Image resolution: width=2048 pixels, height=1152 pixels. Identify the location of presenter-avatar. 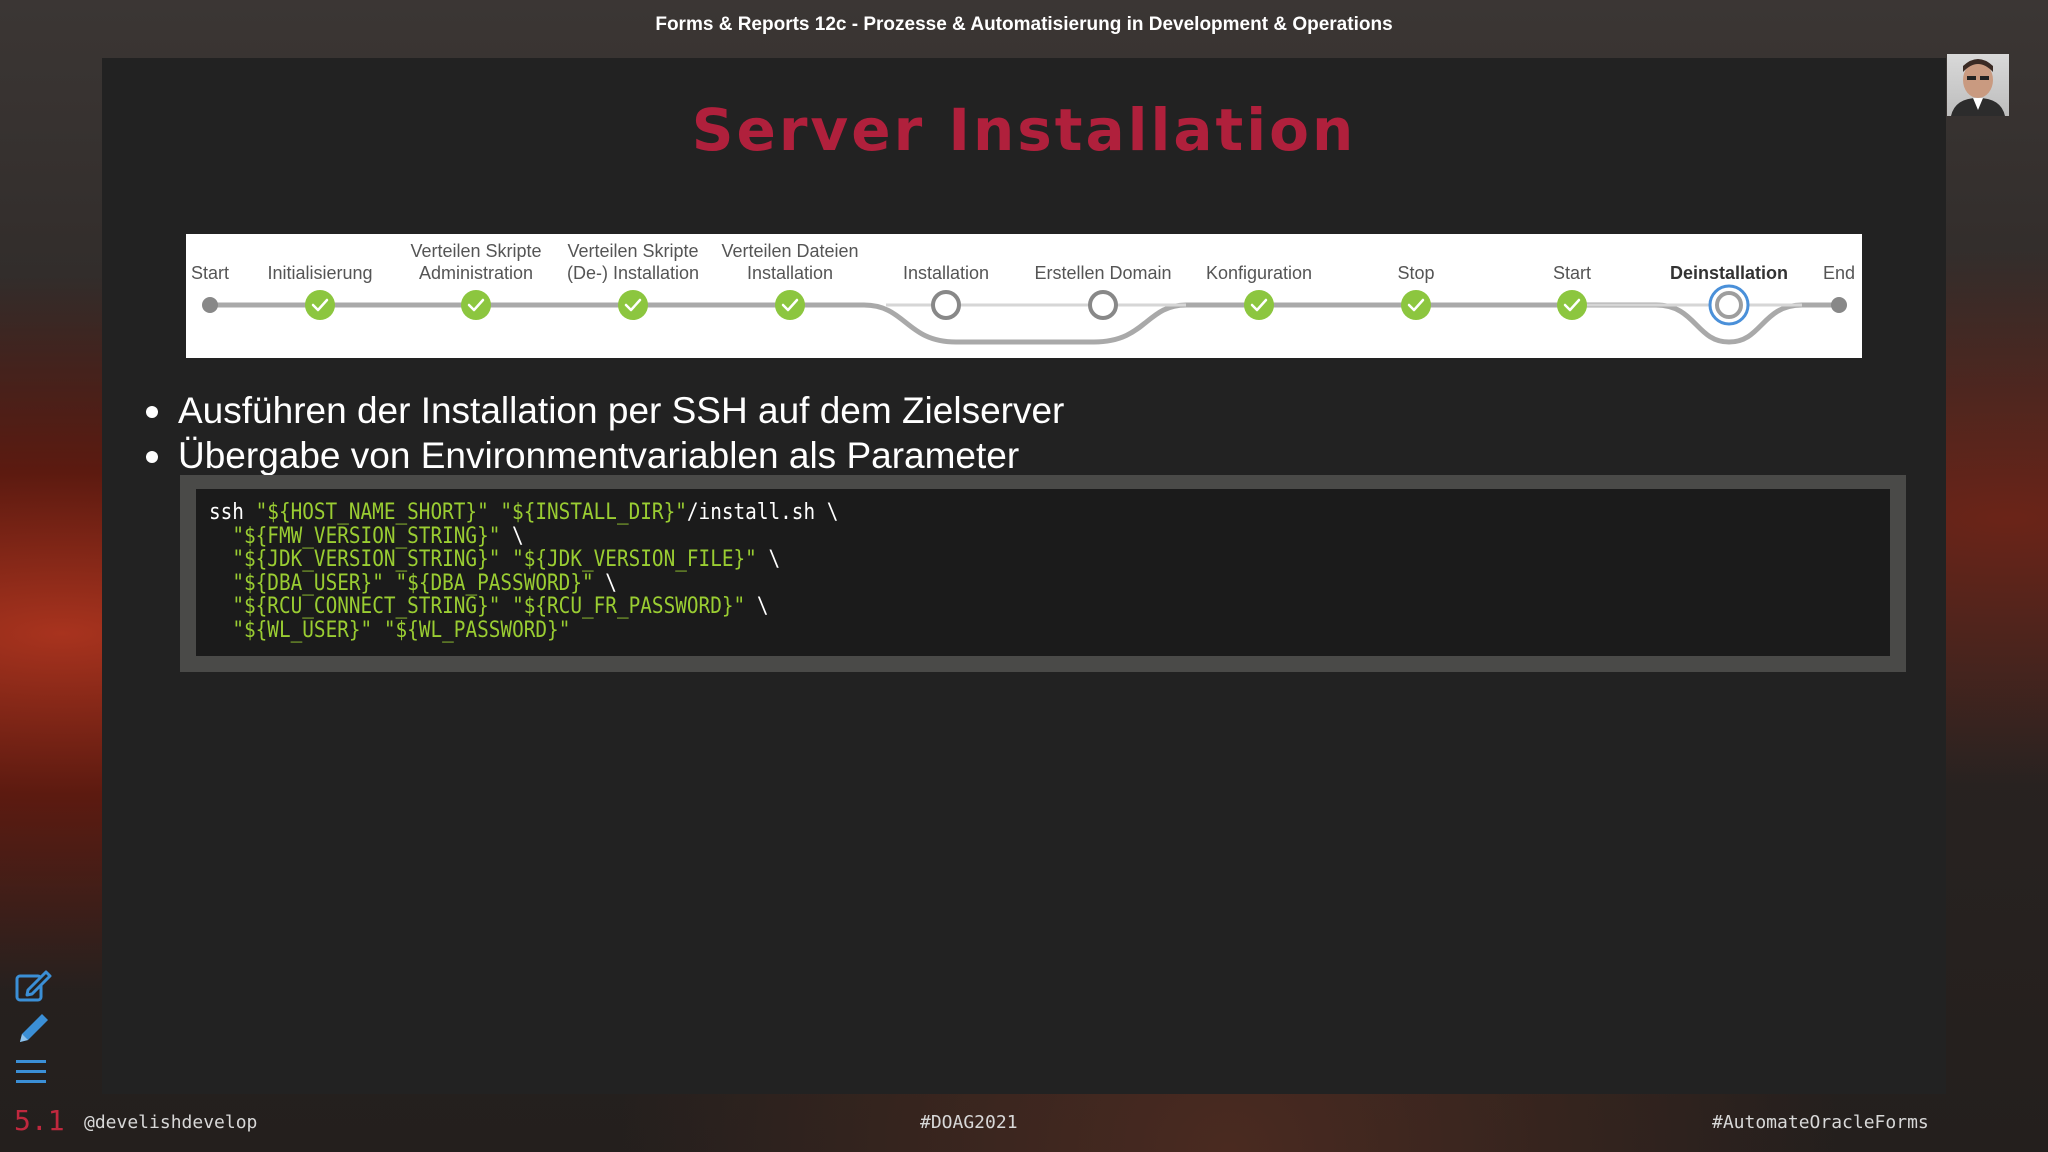
(1978, 85).